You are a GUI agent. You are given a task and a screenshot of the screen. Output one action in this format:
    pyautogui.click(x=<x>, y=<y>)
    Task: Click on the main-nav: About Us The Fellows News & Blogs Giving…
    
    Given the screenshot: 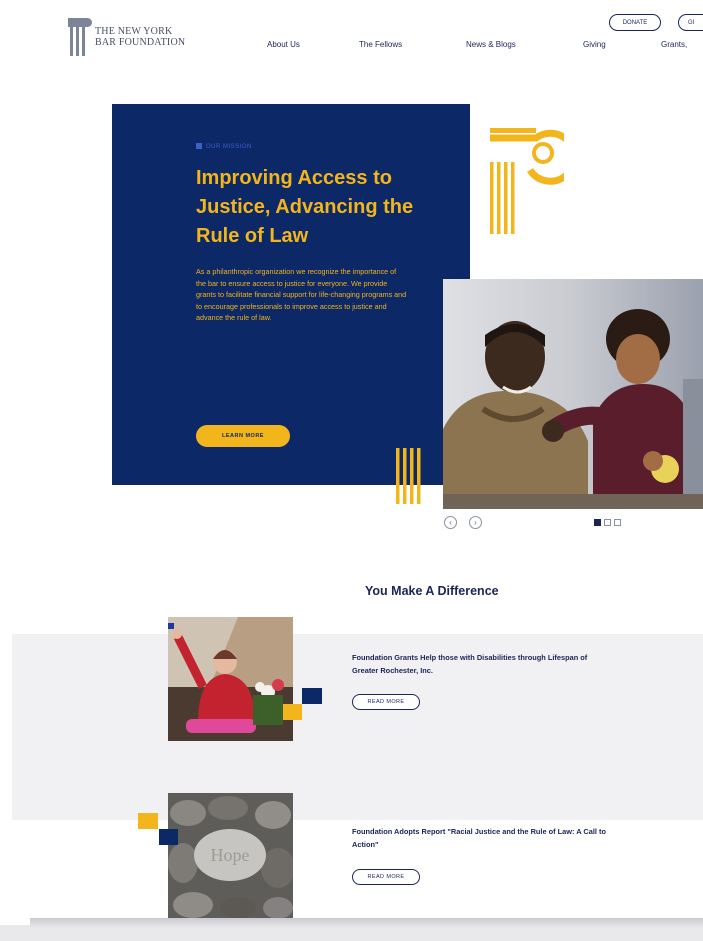 What is the action you would take?
    pyautogui.click(x=351, y=48)
    